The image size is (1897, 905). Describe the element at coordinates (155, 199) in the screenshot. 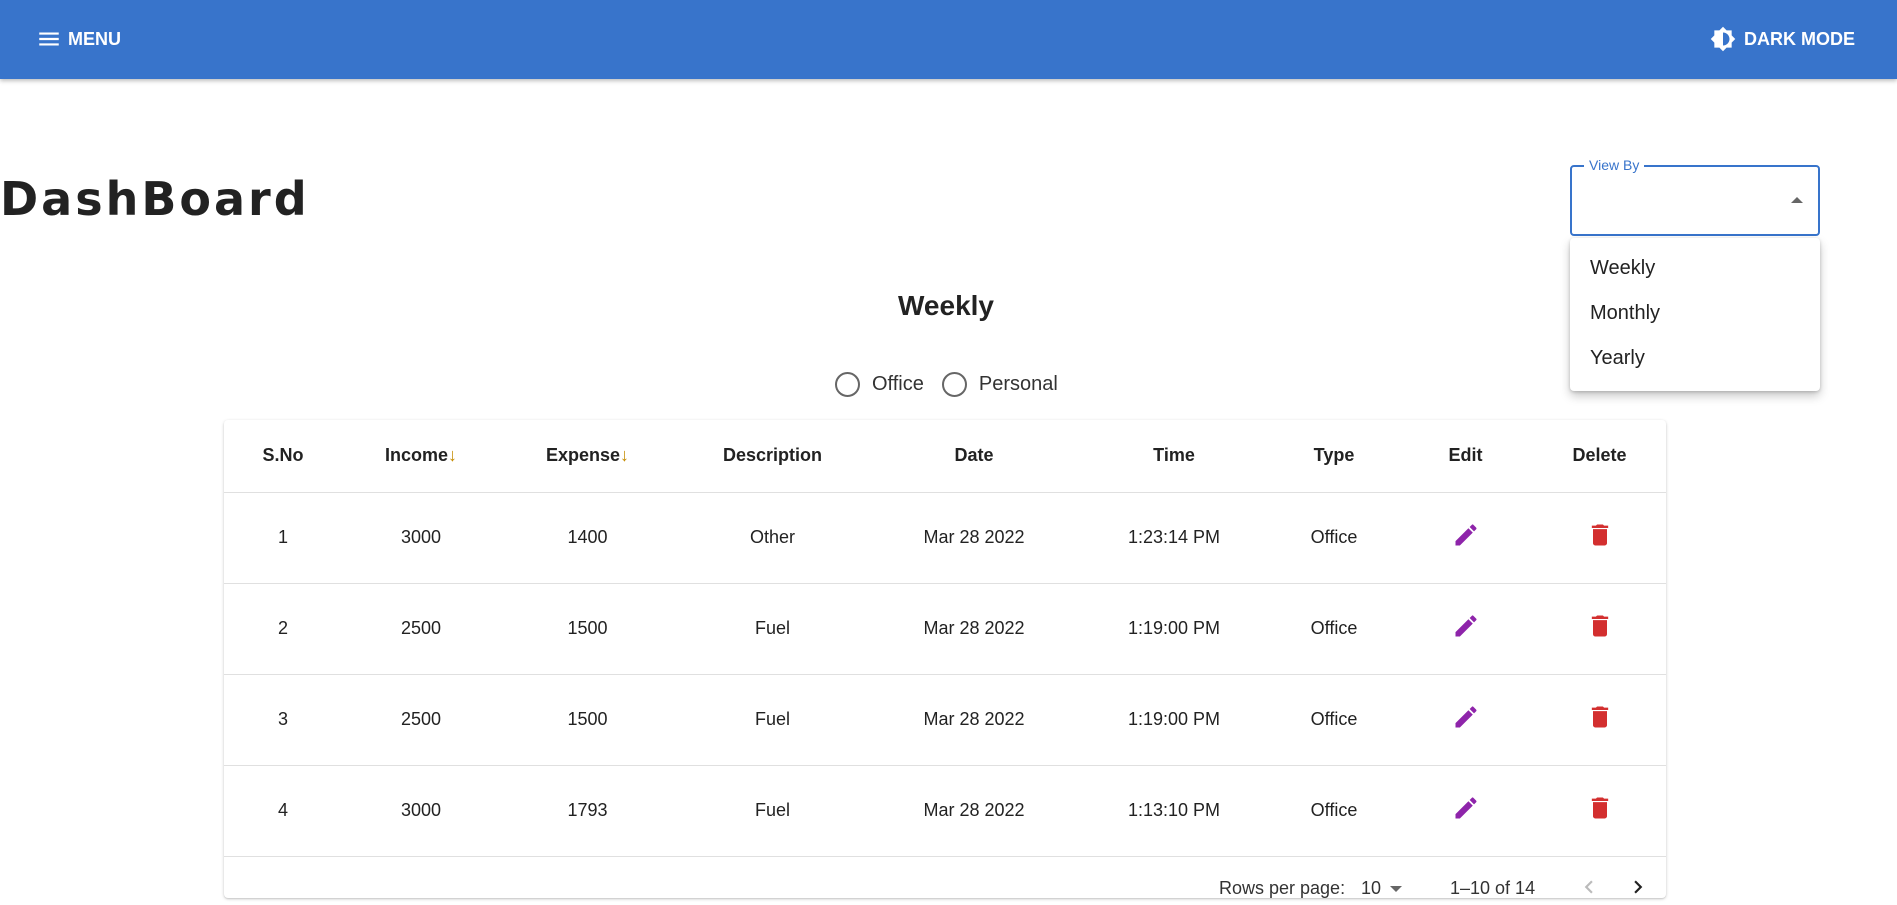

I see `page-title: DashBoard` at that location.